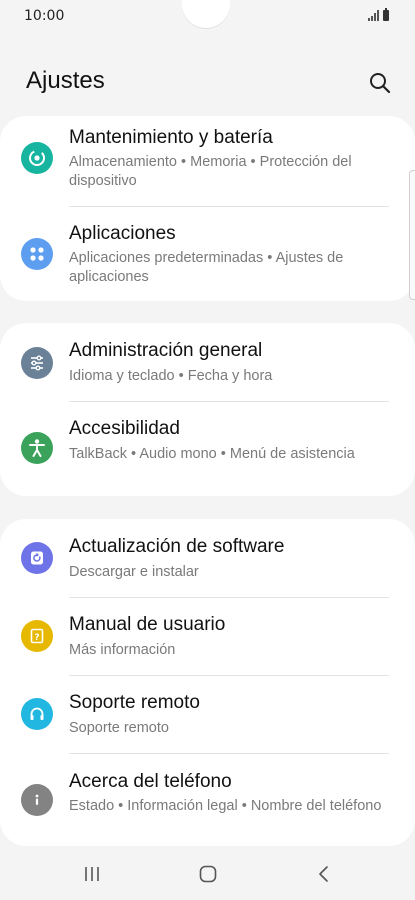  I want to click on home-icon, so click(208, 874).